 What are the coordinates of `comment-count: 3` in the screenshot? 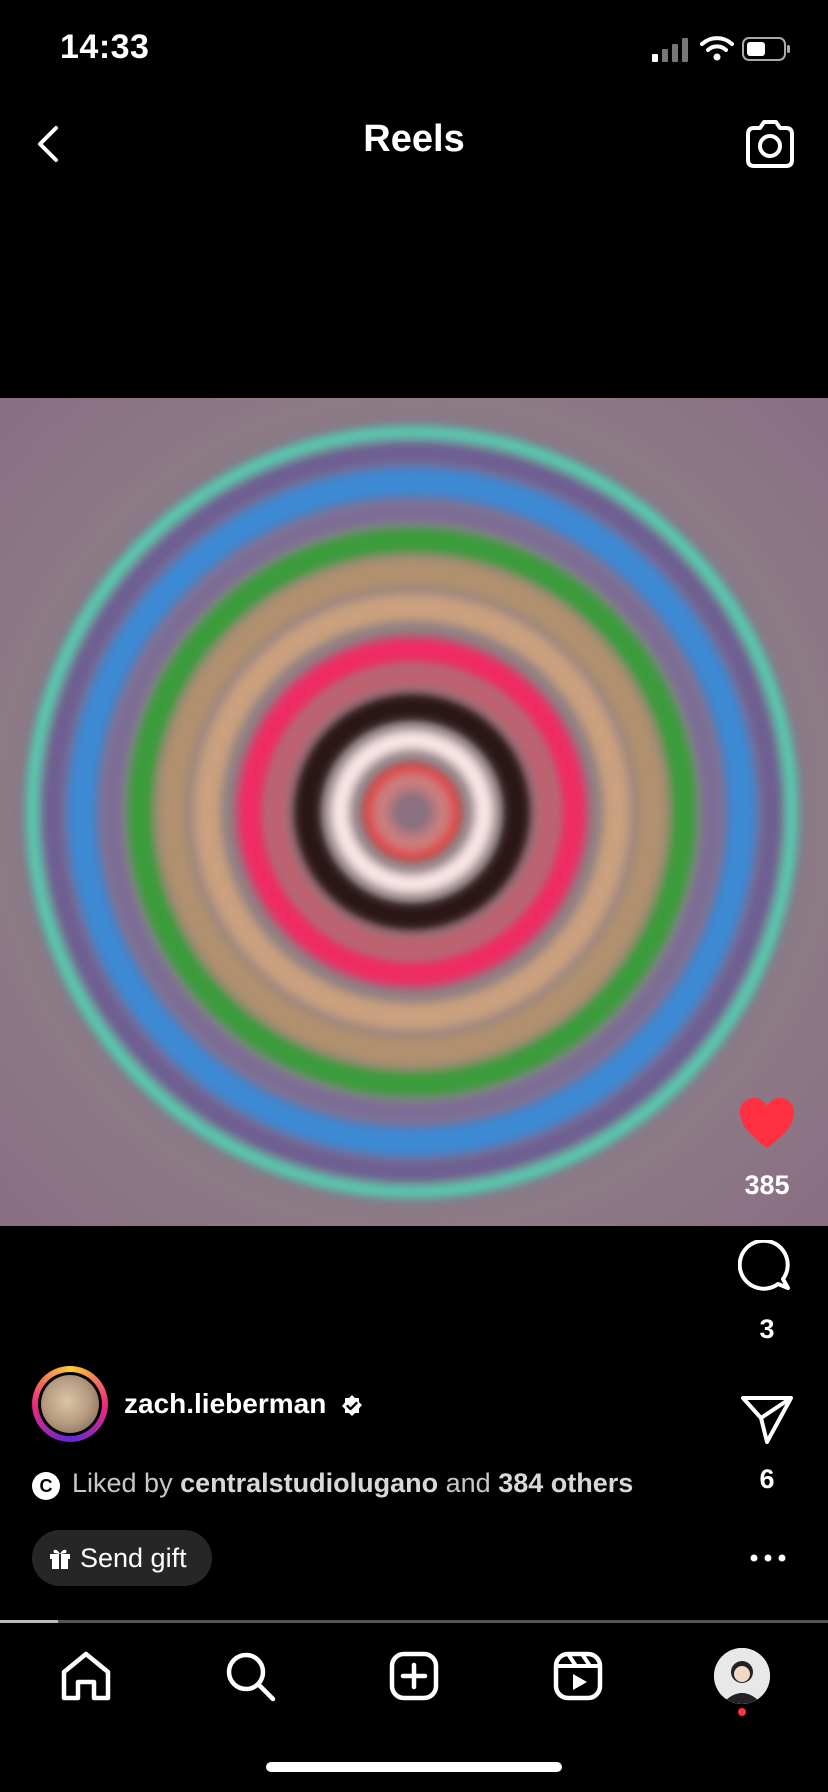 It's located at (767, 1329).